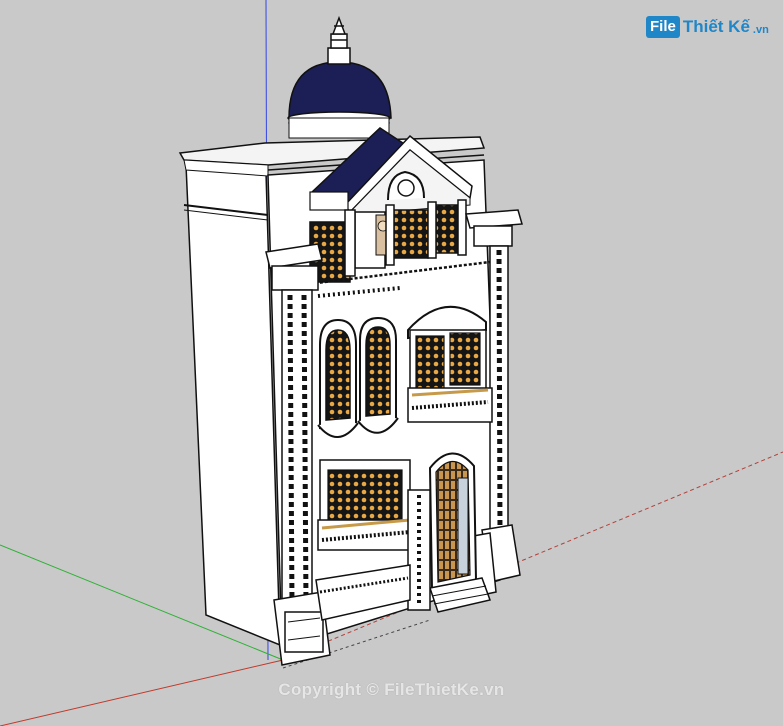  Describe the element at coordinates (663, 27) in the screenshot. I see `logo-box: File` at that location.